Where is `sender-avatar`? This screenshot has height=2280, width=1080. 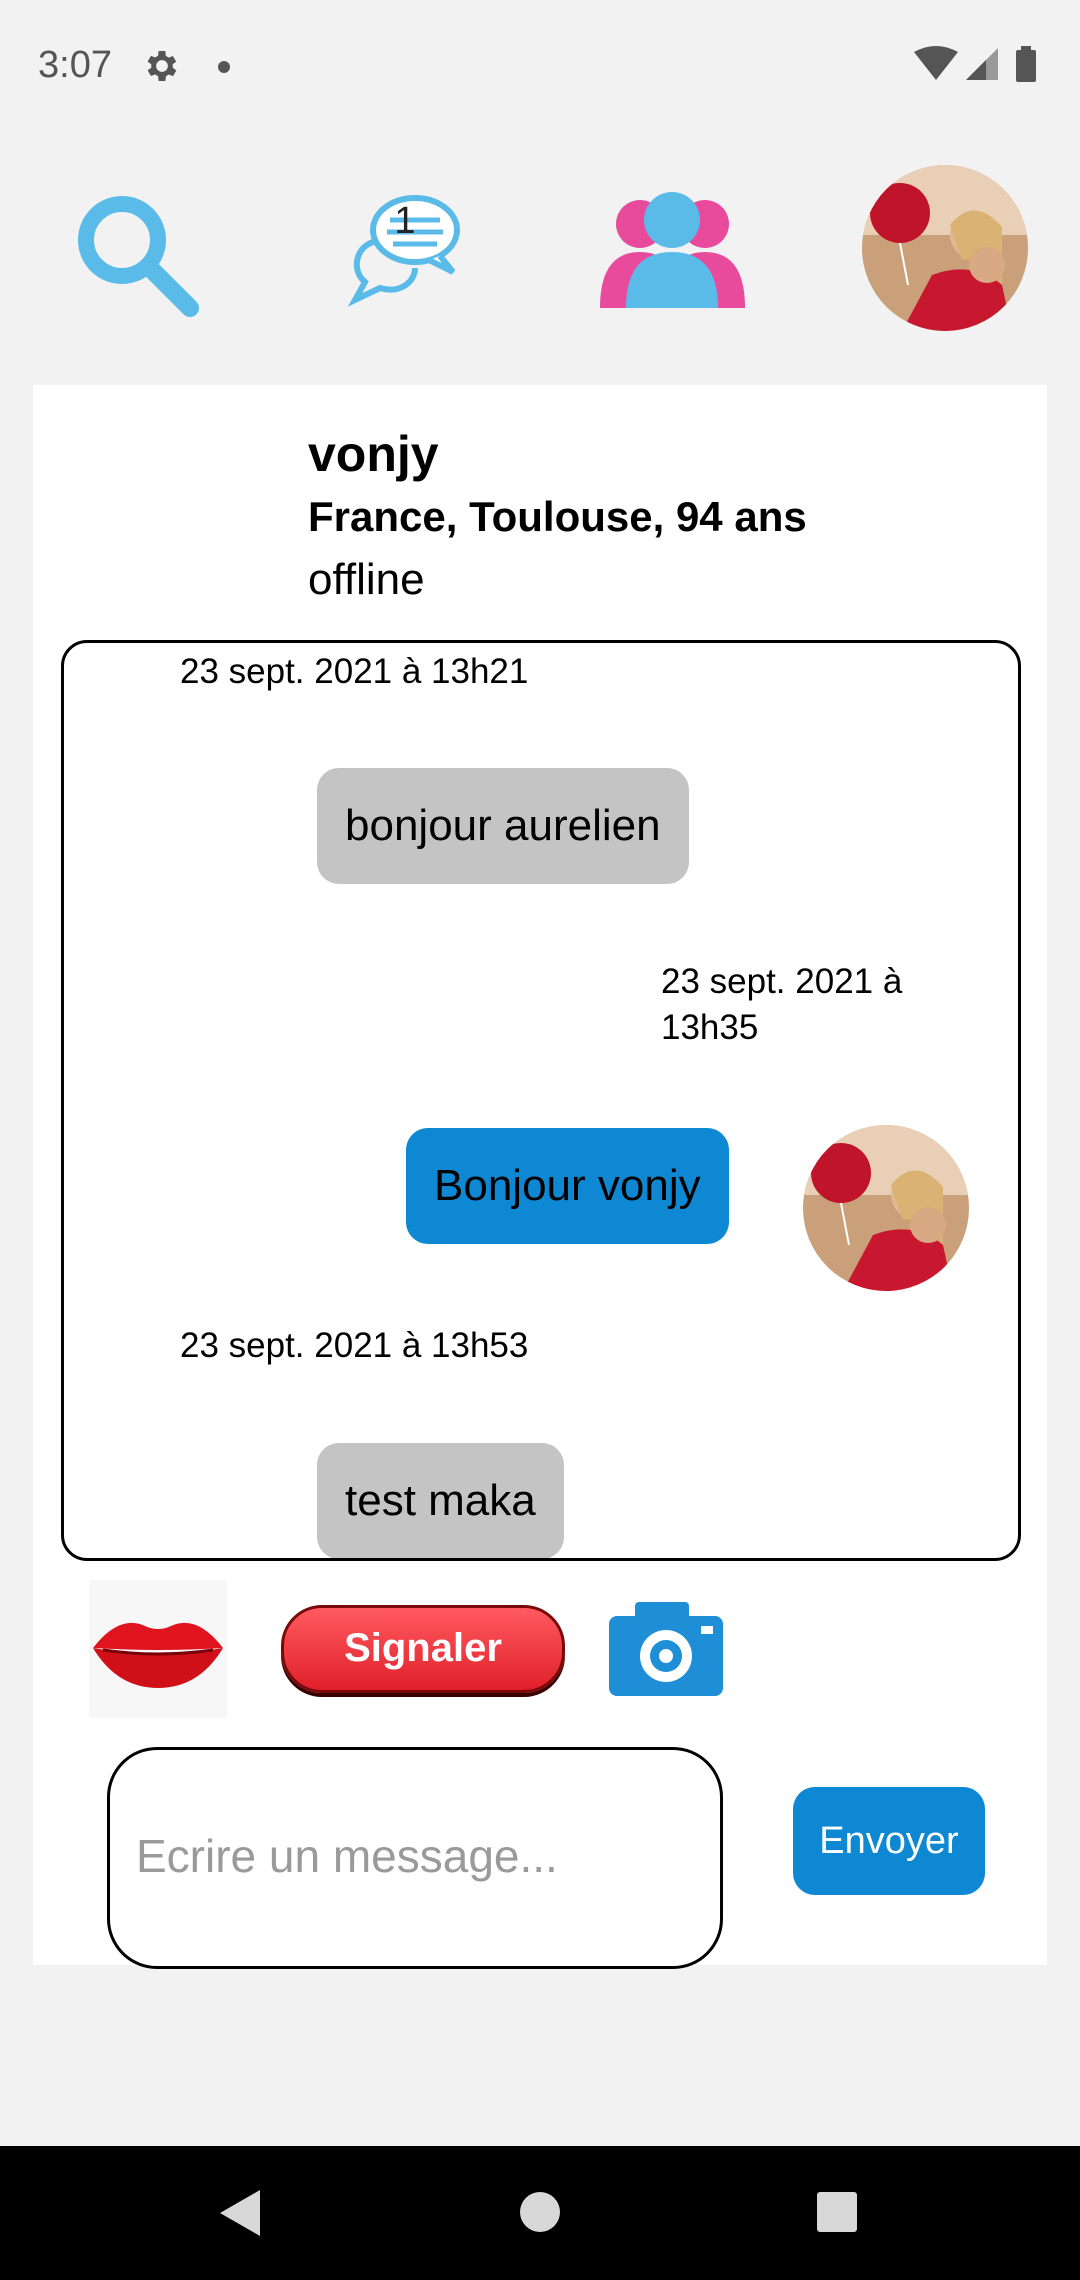 sender-avatar is located at coordinates (886, 1208).